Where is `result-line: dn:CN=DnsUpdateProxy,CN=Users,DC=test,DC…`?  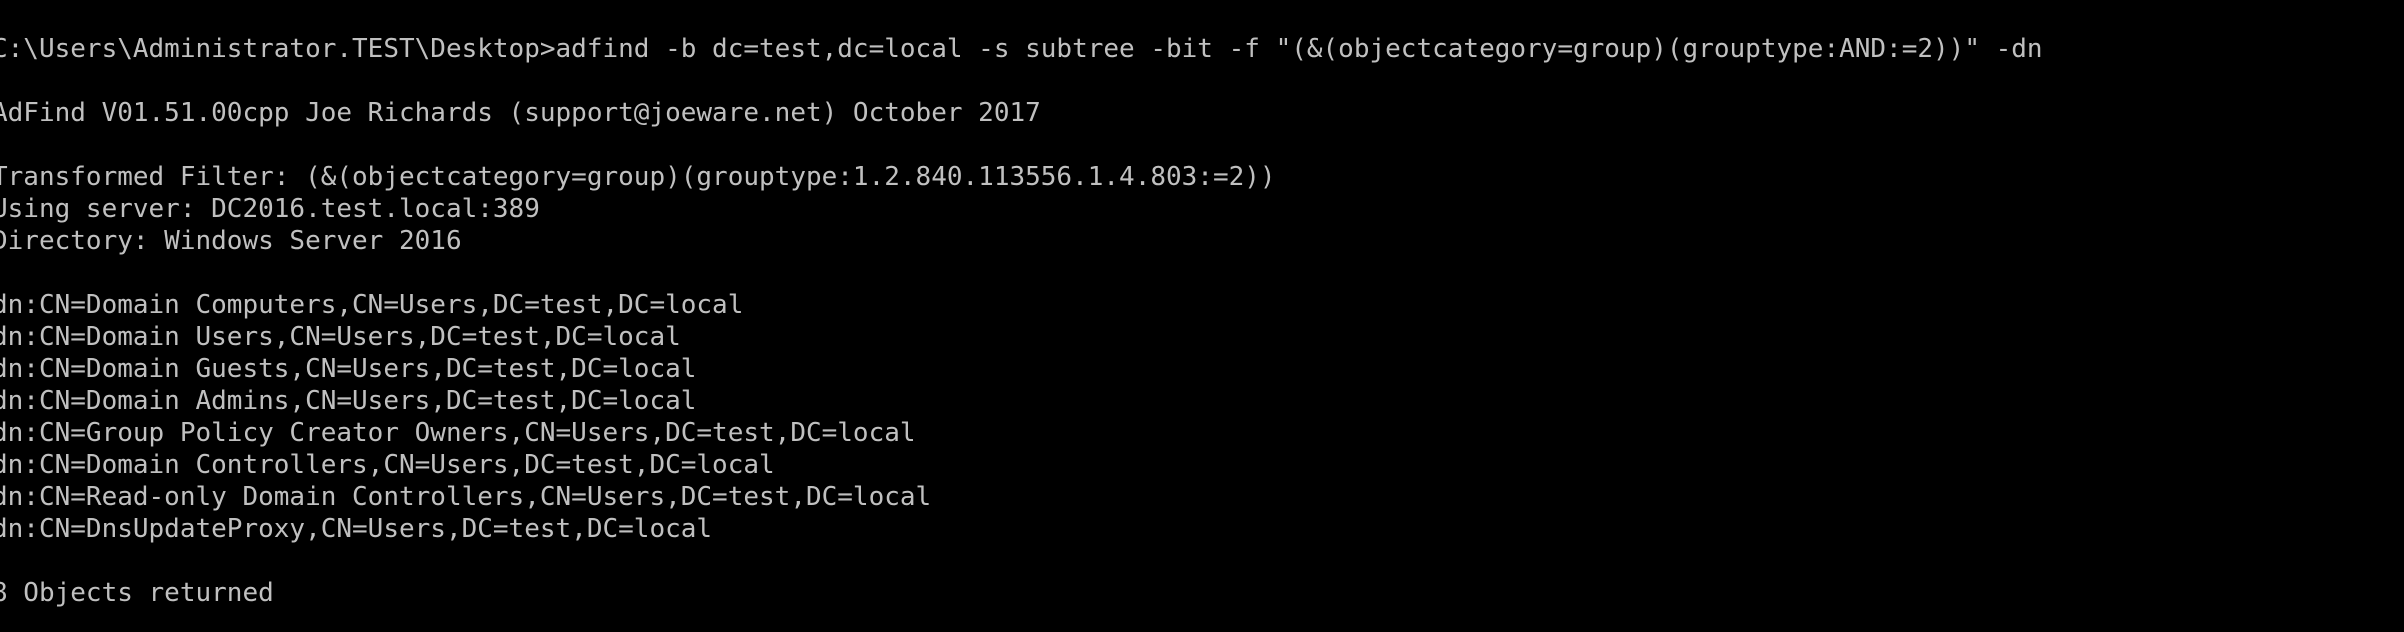
result-line: dn:CN=DnsUpdateProxy,CN=Users,DC=test,DC… is located at coordinates (356, 529).